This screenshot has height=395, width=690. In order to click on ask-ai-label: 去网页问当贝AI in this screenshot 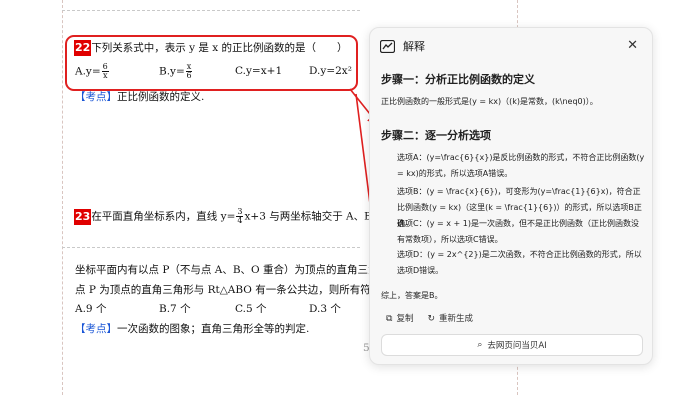, I will do `click(517, 346)`.